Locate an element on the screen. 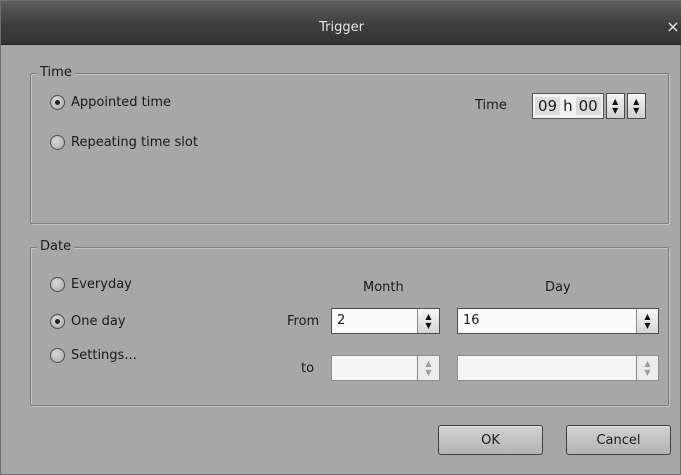 The height and width of the screenshot is (475, 681). dialog-title: Trigger is located at coordinates (341, 27).